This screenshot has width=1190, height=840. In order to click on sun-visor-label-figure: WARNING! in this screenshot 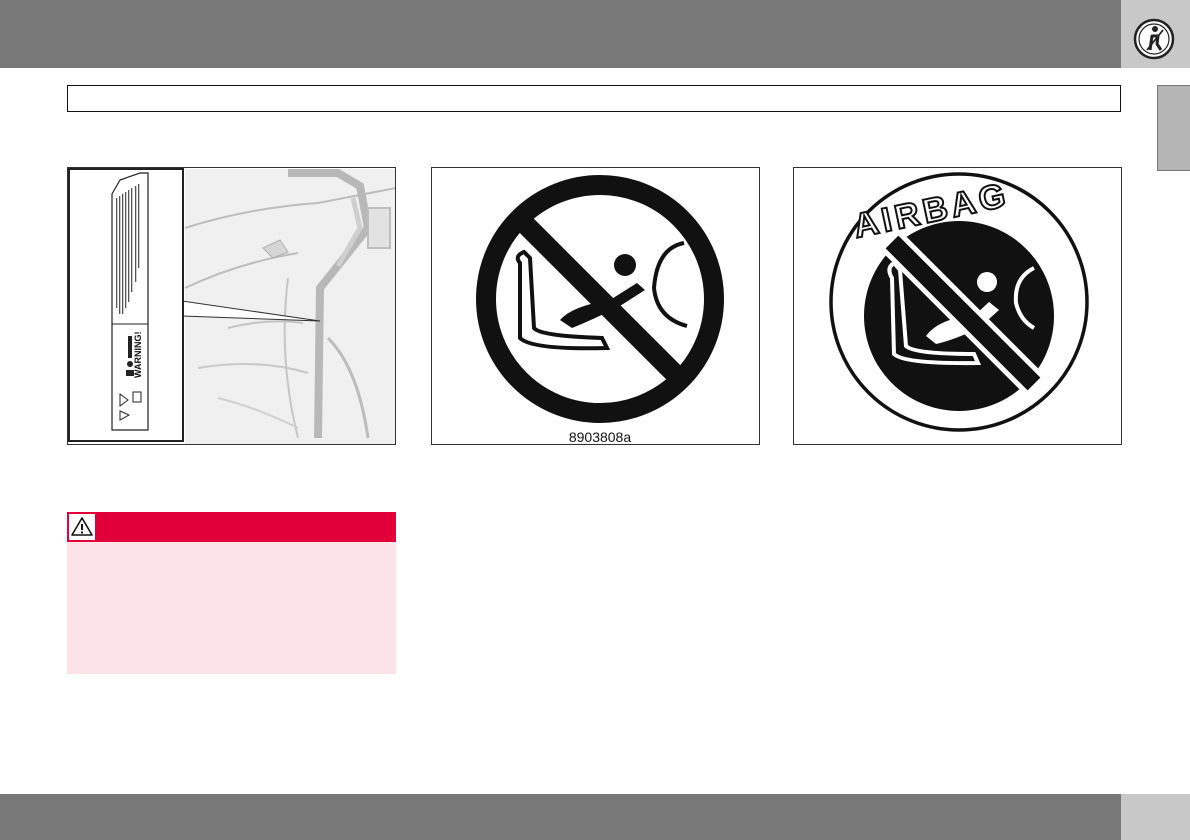, I will do `click(231, 306)`.